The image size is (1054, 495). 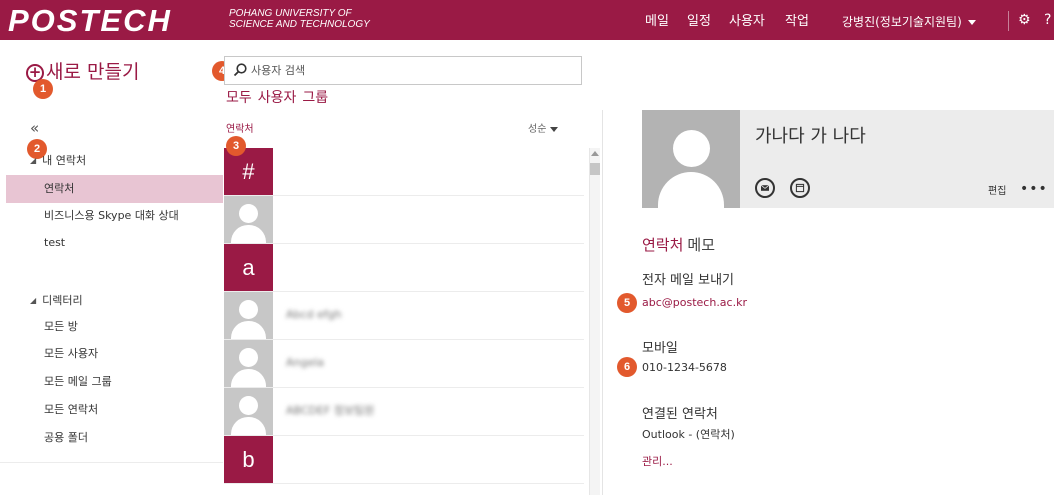 What do you see at coordinates (537, 129) in the screenshot?
I see `sort-label: 성순` at bounding box center [537, 129].